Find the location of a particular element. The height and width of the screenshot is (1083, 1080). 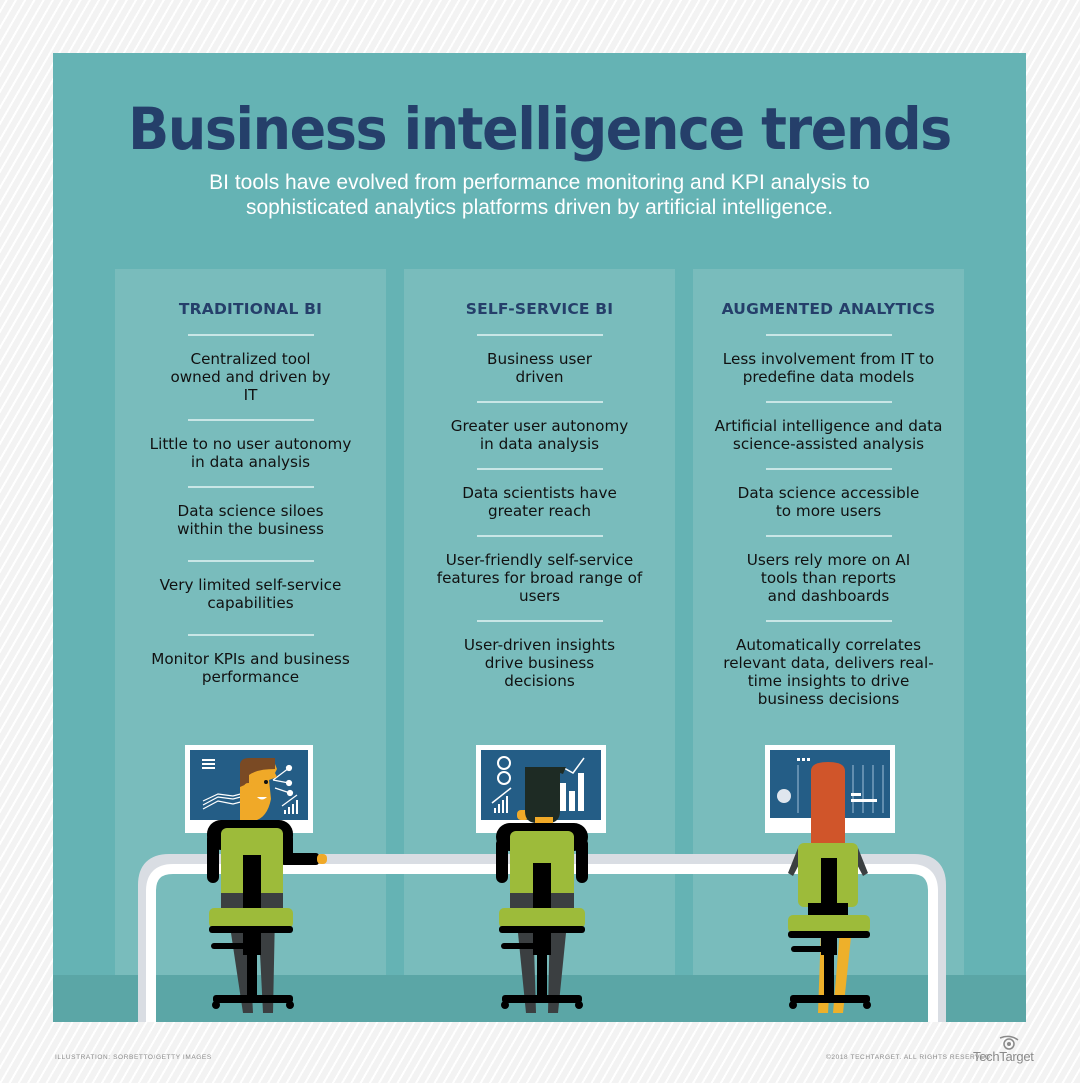

figure-traditional-bi is located at coordinates (256, 879).